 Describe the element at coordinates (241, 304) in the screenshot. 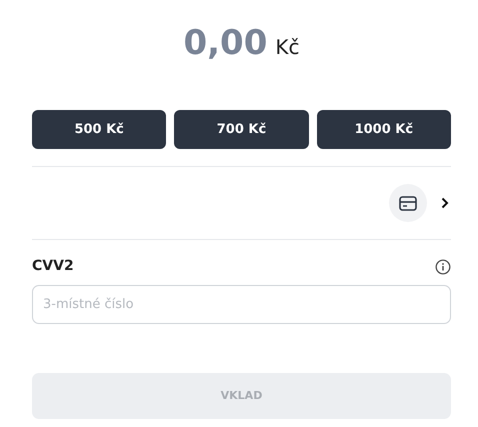

I see `cvv-input-field: 3-místné číslo` at that location.